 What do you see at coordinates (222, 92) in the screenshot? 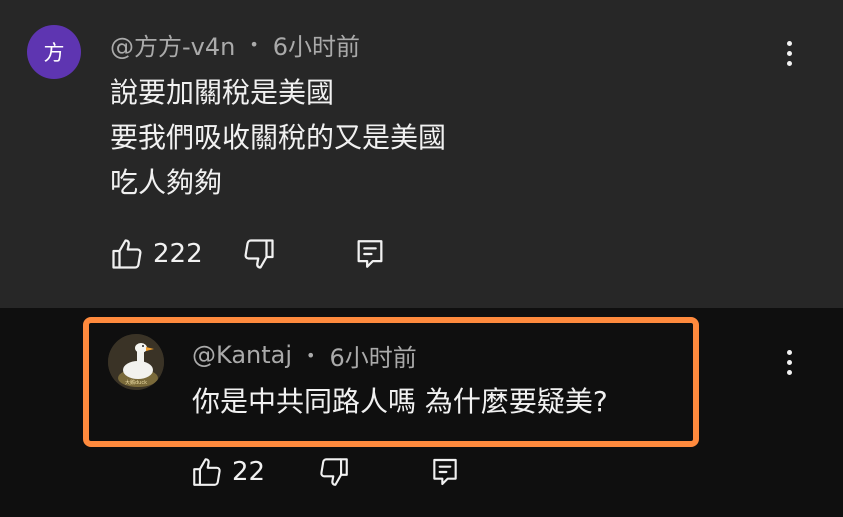
I see `comment-line: 說要加關稅是美國` at bounding box center [222, 92].